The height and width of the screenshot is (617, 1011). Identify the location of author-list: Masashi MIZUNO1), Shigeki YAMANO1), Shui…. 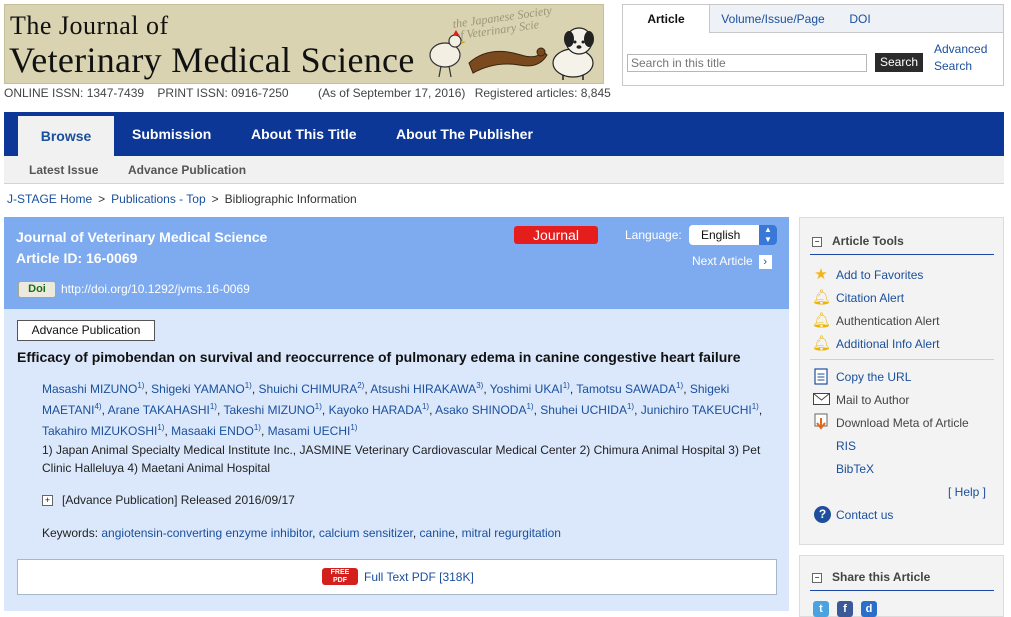
(402, 409).